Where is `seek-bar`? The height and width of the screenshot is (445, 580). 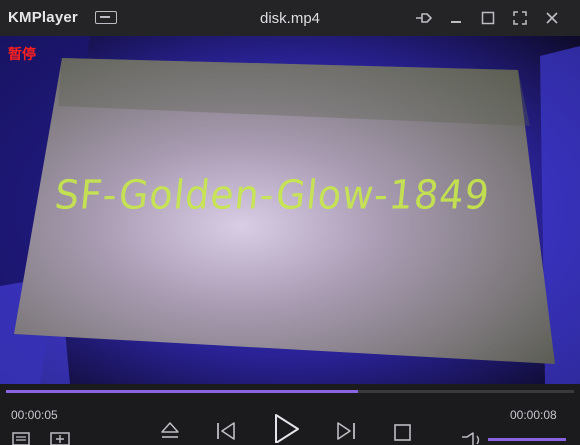 seek-bar is located at coordinates (290, 391).